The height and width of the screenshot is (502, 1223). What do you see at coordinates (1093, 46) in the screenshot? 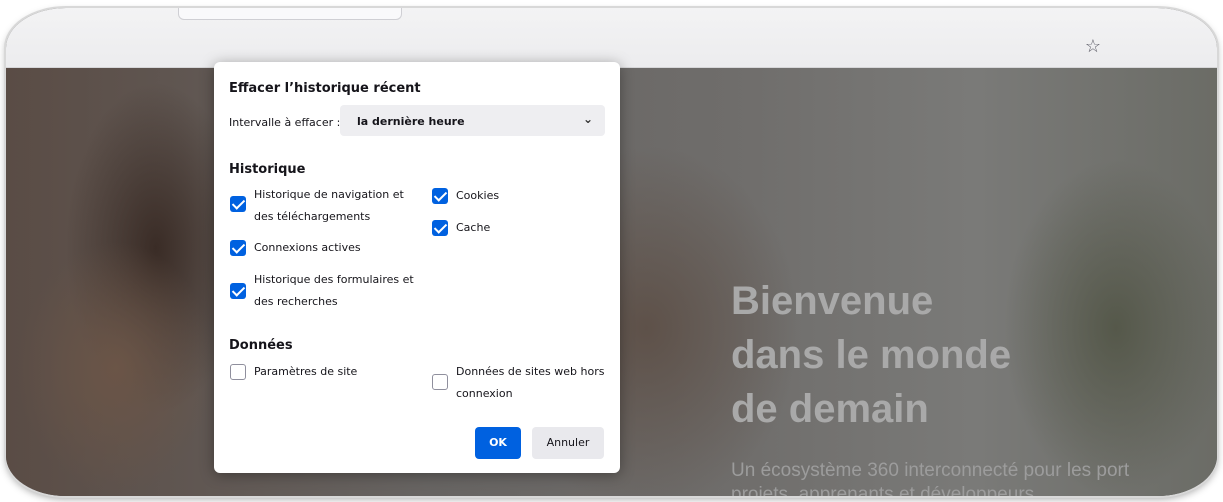
I see `star-icon: ☆` at bounding box center [1093, 46].